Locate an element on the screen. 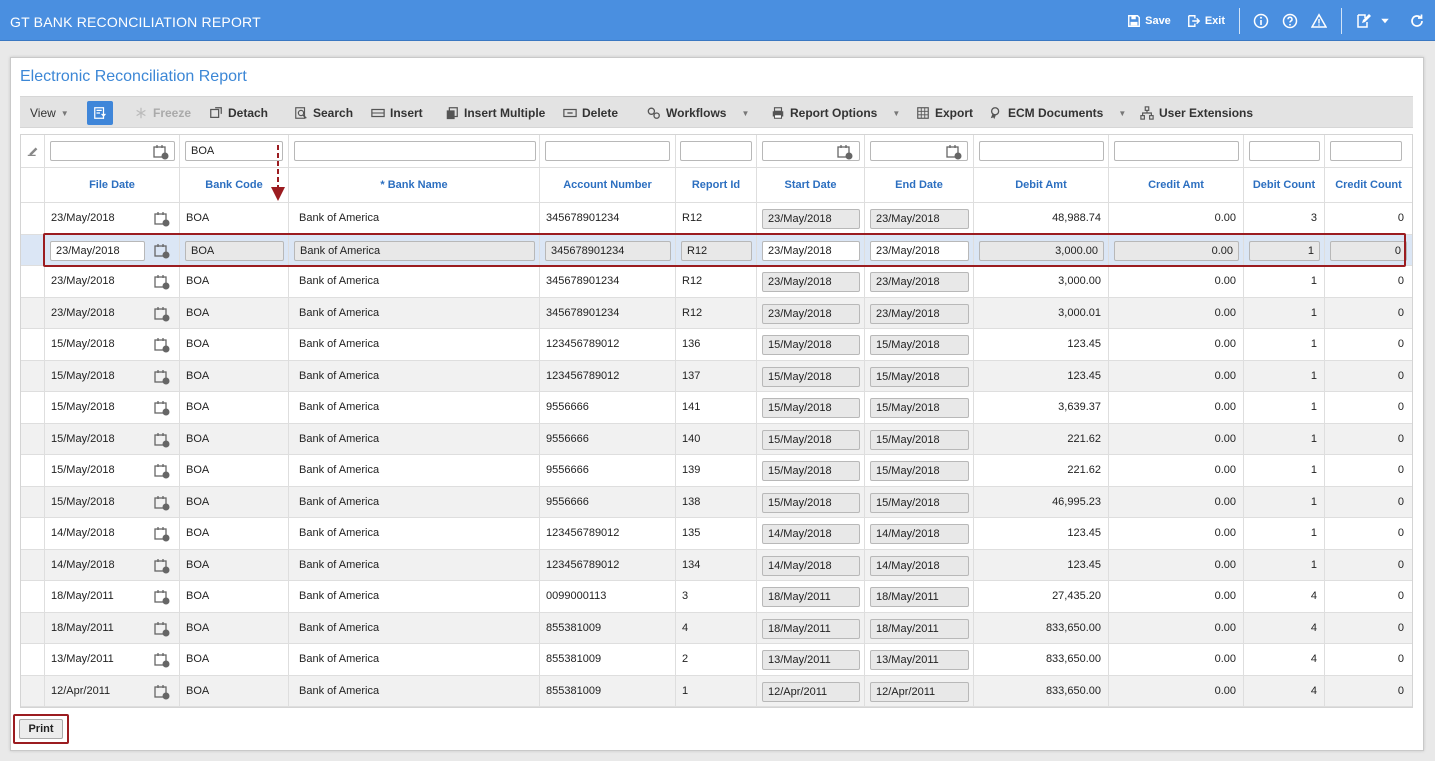 This screenshot has height=761, width=1435. cell-start-date: 15/May/2018 is located at coordinates (811, 407).